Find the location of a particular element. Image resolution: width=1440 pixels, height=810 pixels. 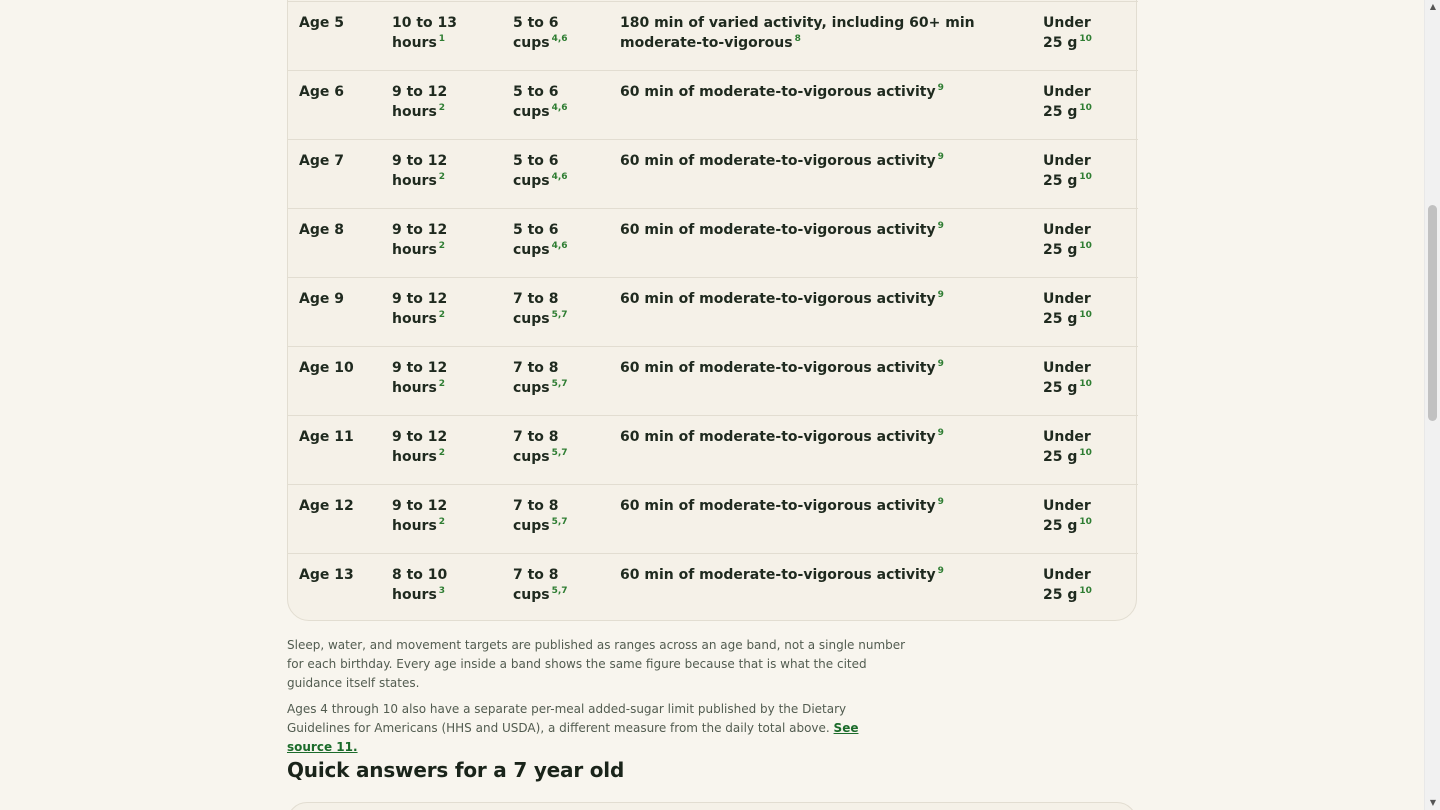

age-cell: Age 5 is located at coordinates (321, 23).